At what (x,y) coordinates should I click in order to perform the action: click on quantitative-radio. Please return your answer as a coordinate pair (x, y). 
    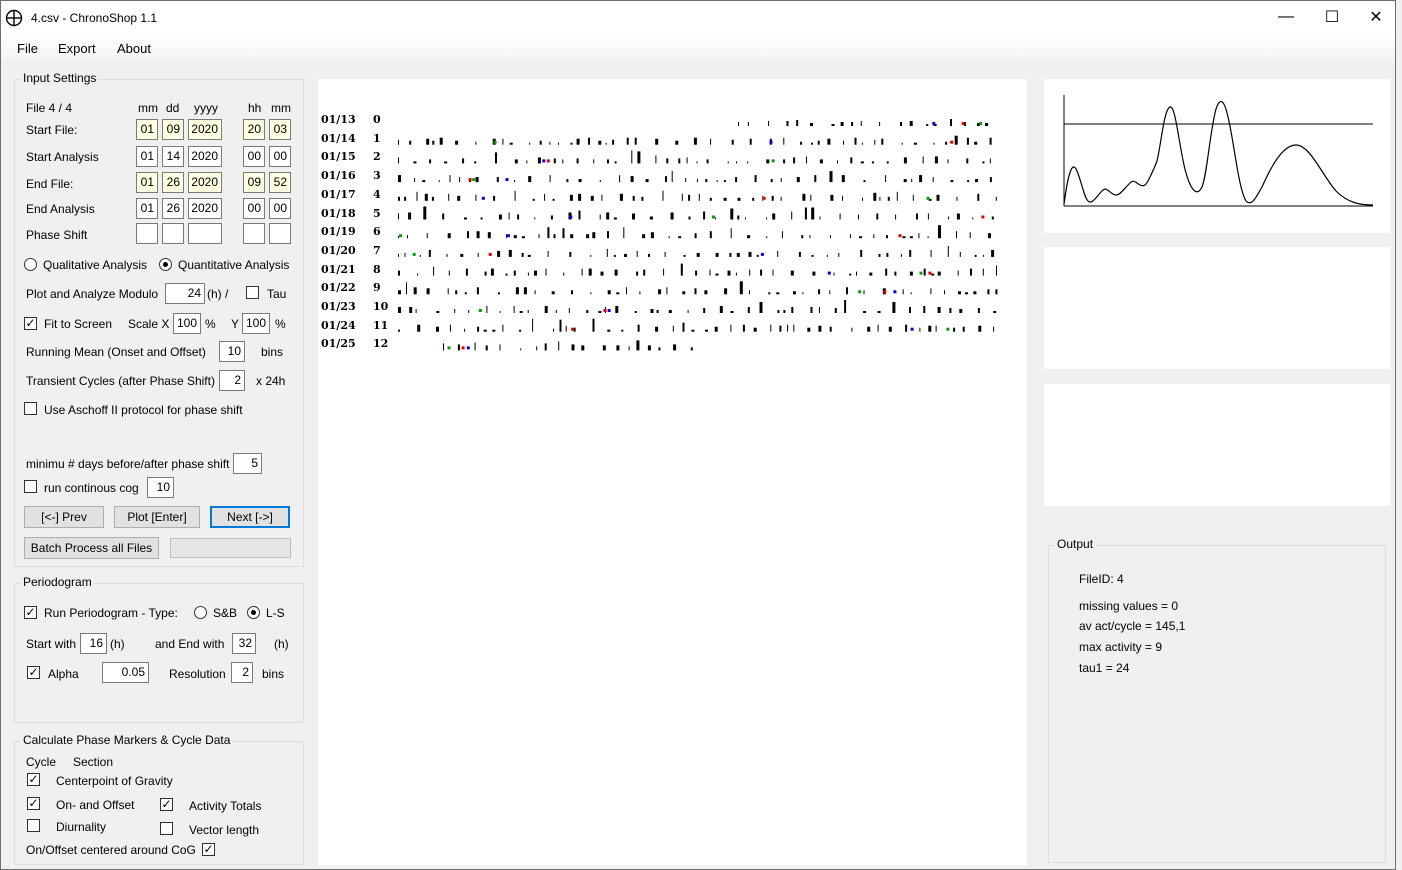
    Looking at the image, I should click on (165, 264).